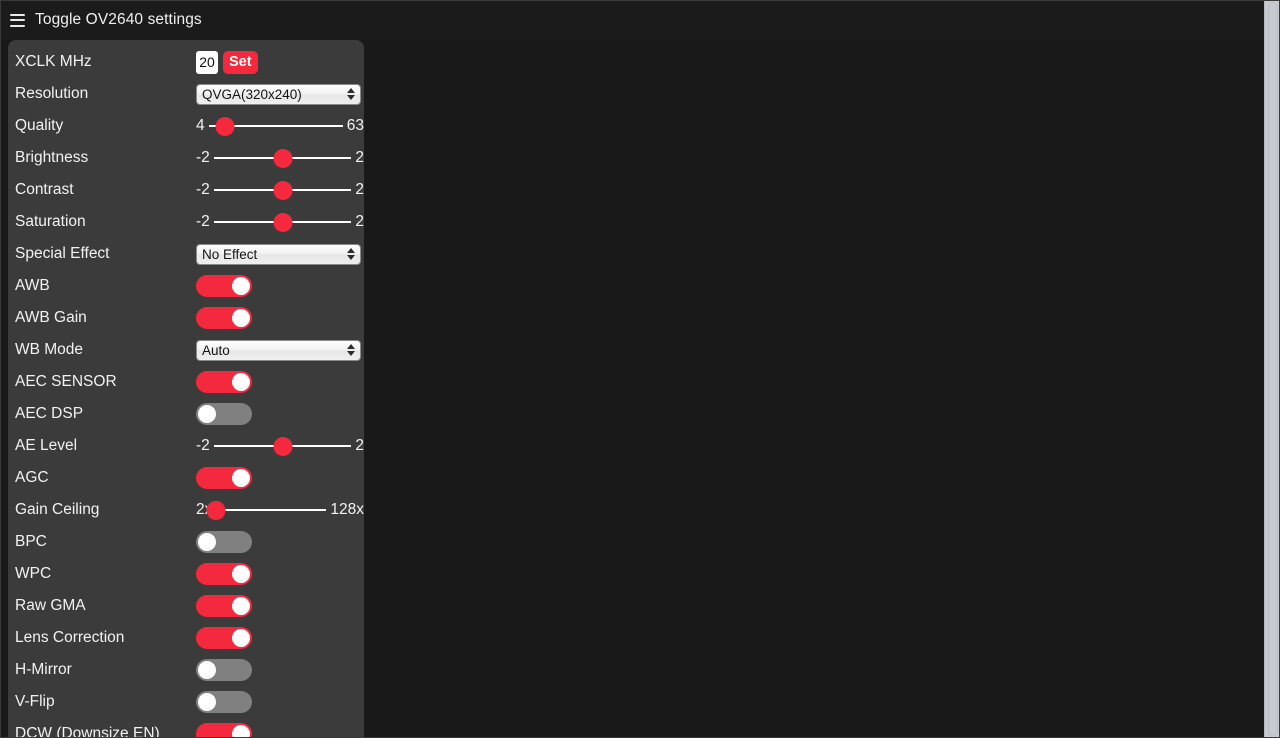 The image size is (1280, 738). What do you see at coordinates (275, 126) in the screenshot?
I see `slider-track-quality` at bounding box center [275, 126].